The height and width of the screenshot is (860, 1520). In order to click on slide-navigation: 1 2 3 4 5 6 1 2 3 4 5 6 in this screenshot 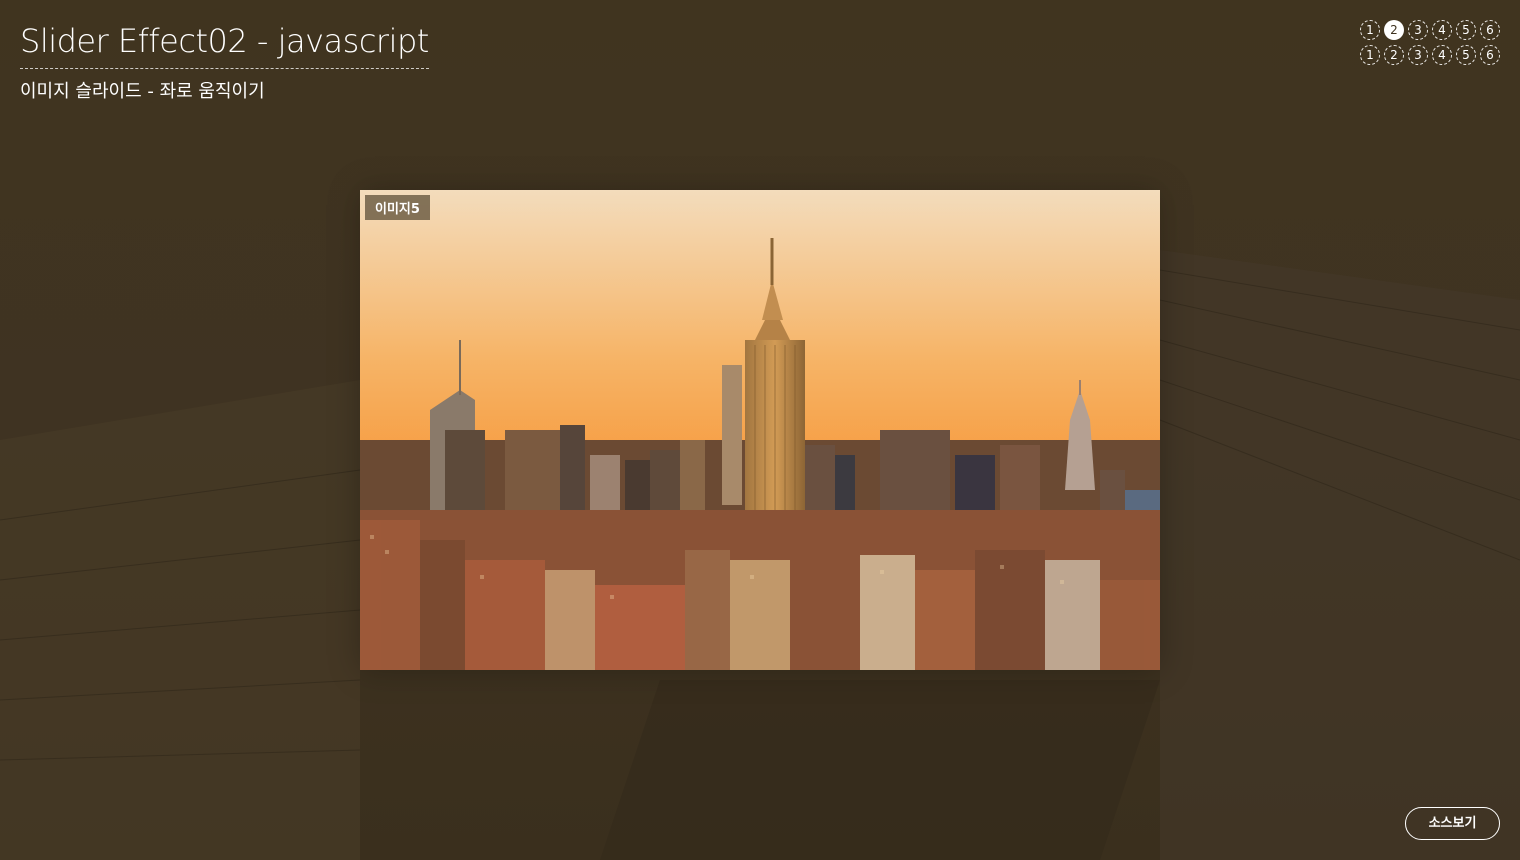, I will do `click(1430, 45)`.